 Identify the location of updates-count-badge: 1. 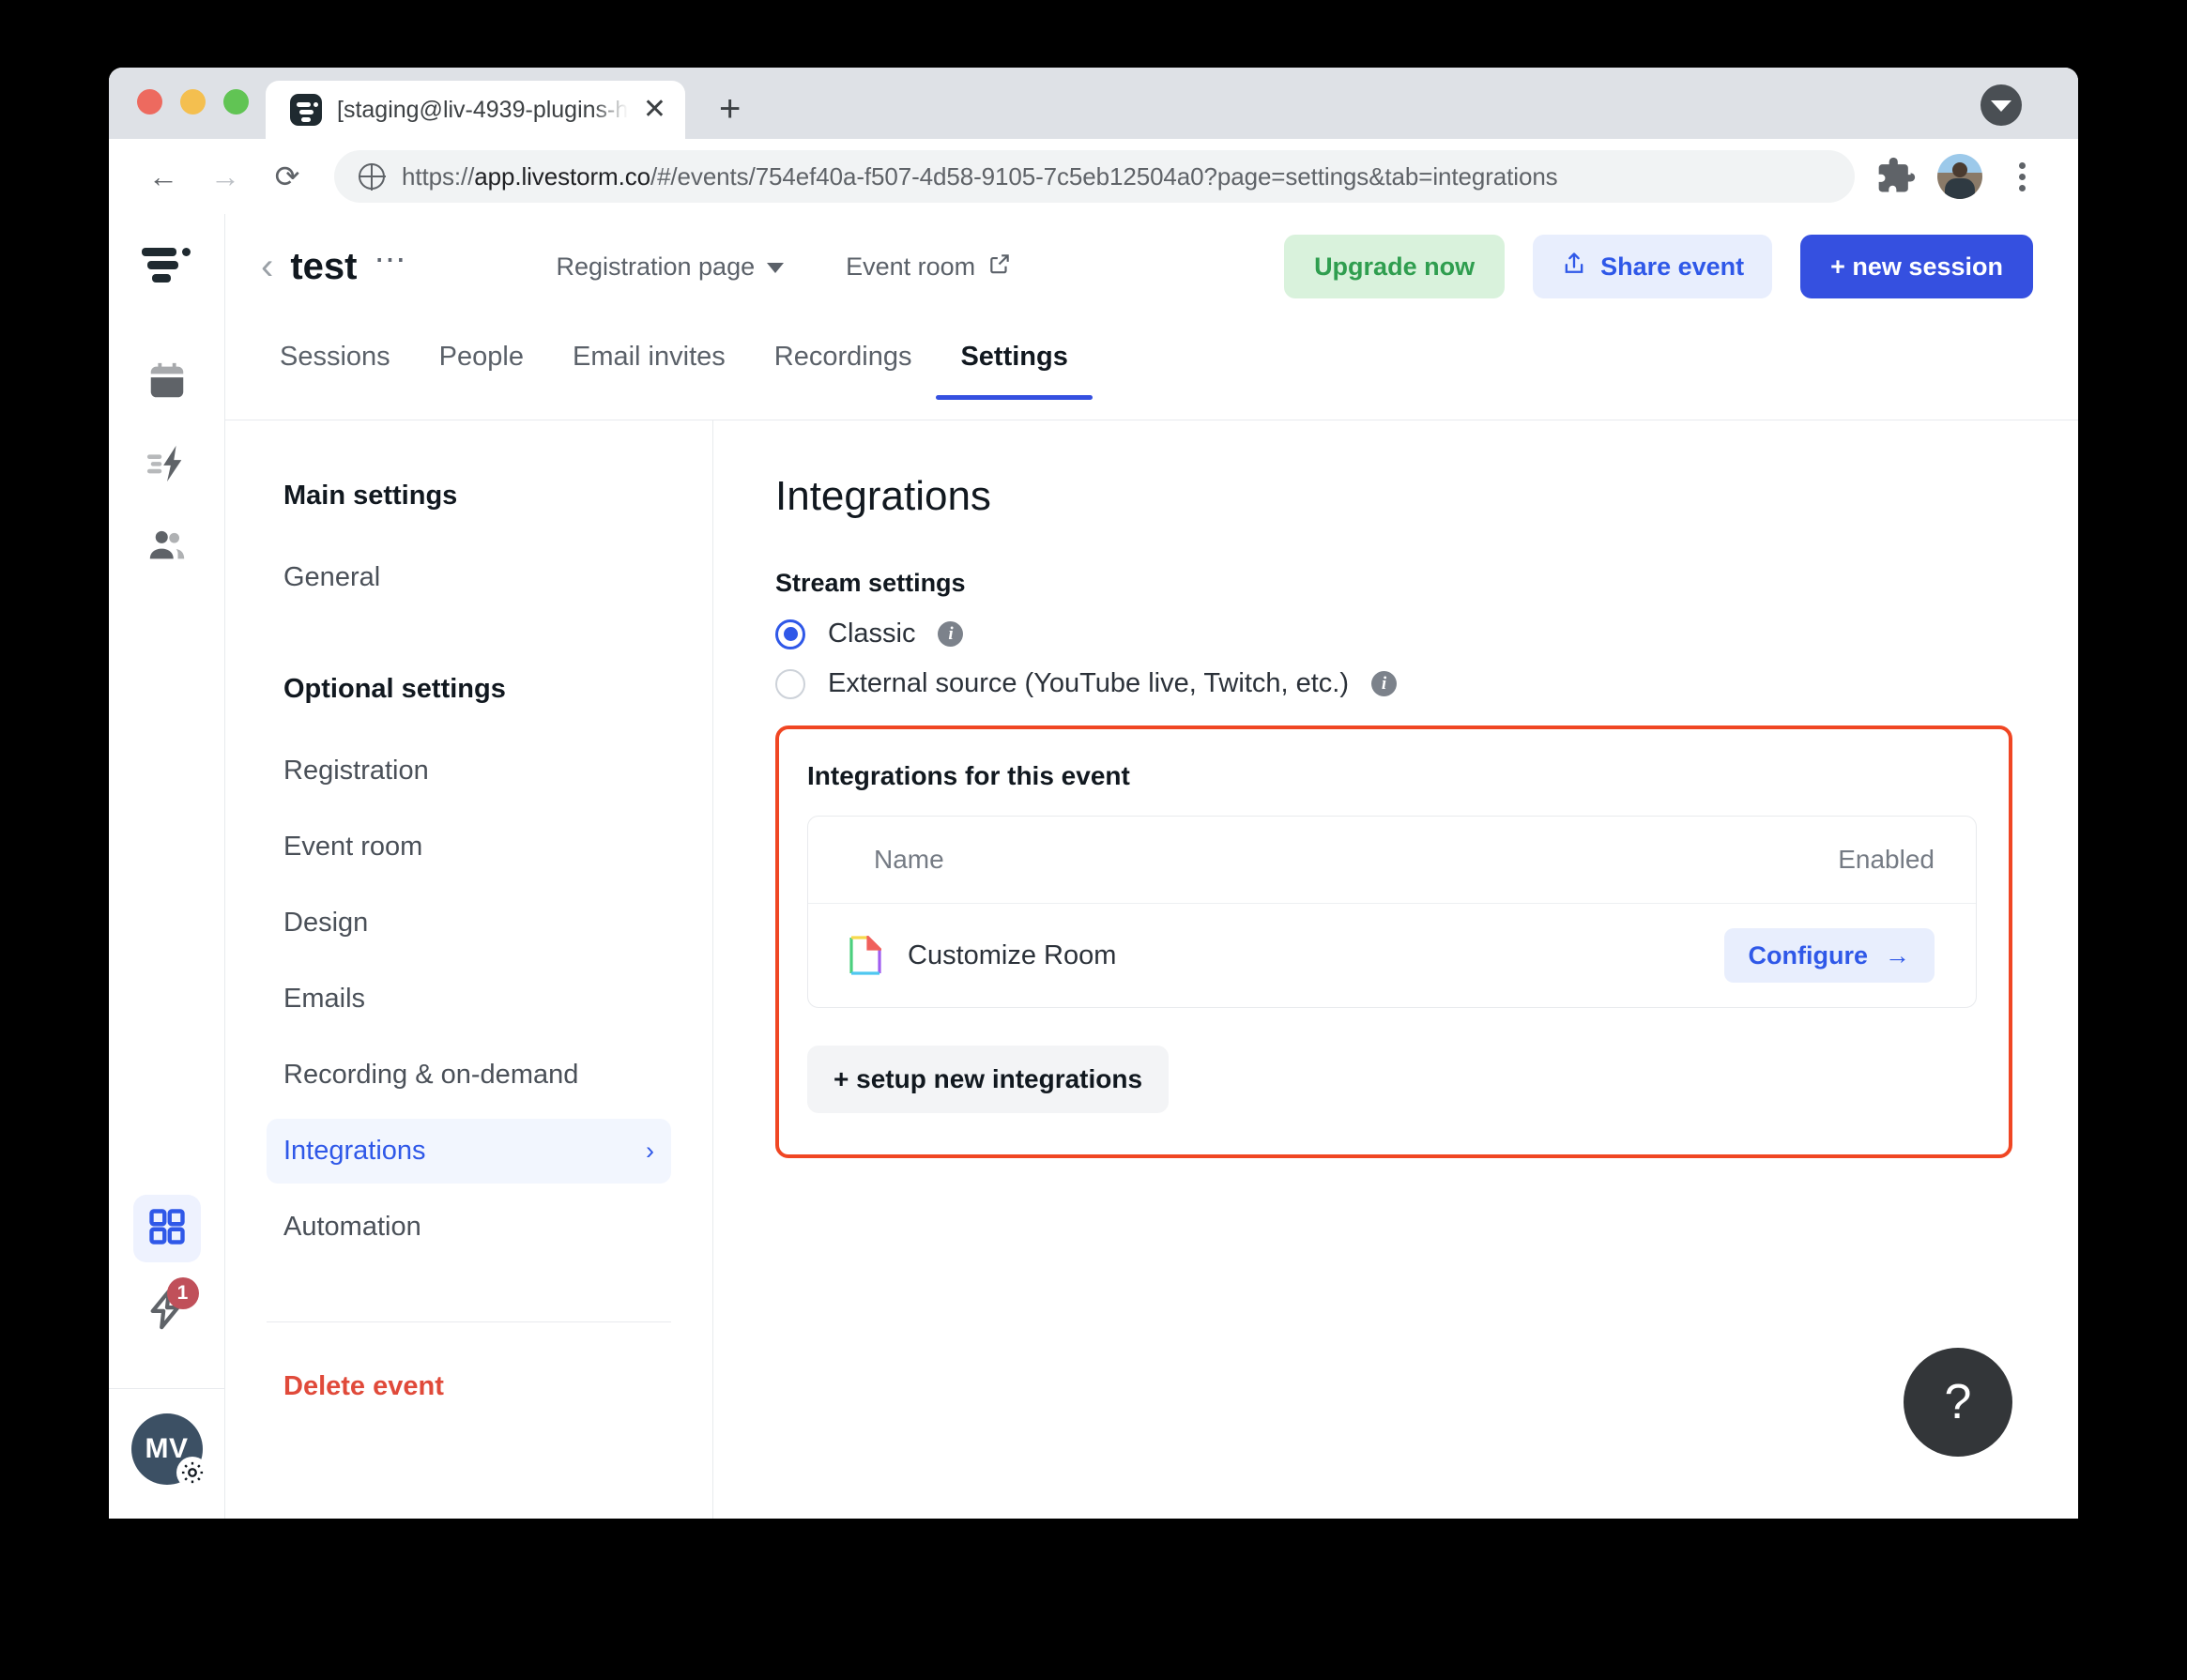
(183, 1293).